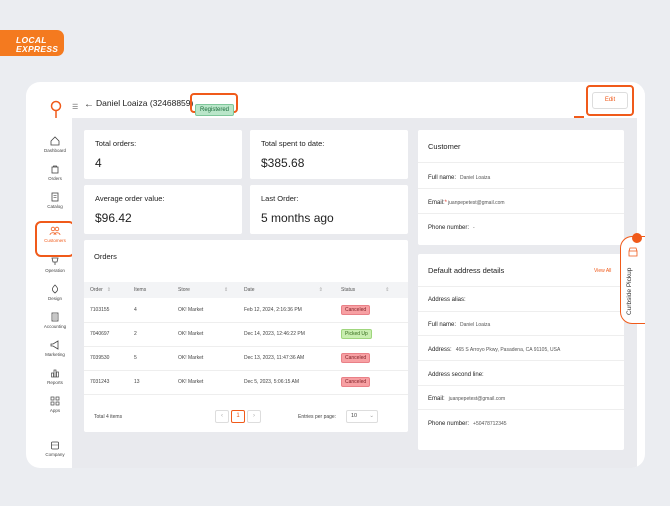 This screenshot has height=506, width=670. What do you see at coordinates (205, 358) in the screenshot?
I see `order-store: OK! Market` at bounding box center [205, 358].